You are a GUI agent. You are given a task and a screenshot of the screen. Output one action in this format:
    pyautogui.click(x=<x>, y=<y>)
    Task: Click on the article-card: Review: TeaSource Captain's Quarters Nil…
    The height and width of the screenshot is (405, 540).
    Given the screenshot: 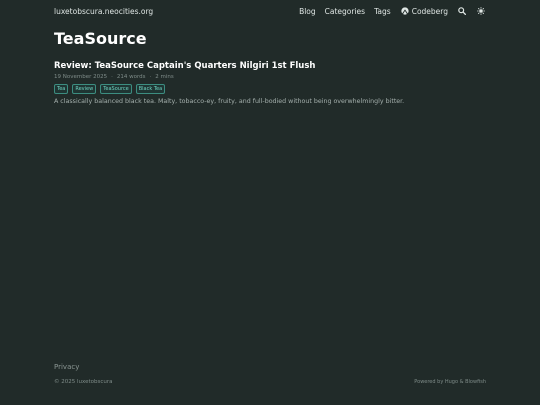 What is the action you would take?
    pyautogui.click(x=270, y=86)
    